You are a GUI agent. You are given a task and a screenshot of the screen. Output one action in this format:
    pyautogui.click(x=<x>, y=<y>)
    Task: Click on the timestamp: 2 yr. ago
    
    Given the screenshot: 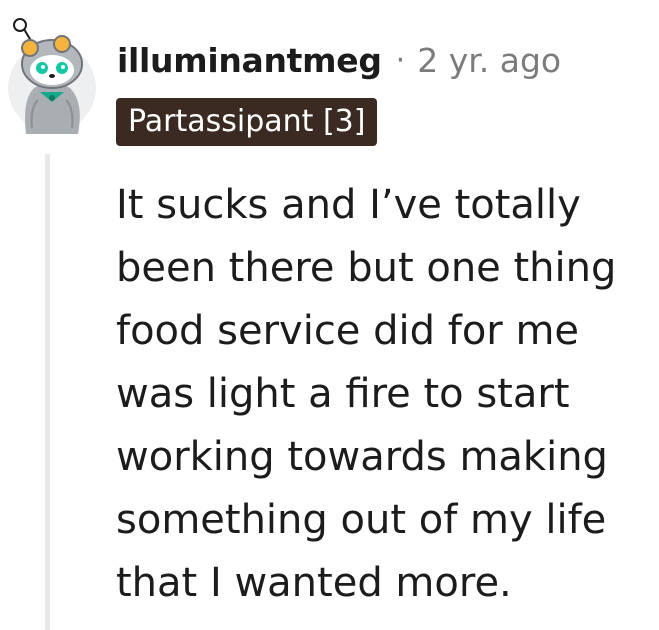 What is the action you would take?
    pyautogui.click(x=489, y=60)
    